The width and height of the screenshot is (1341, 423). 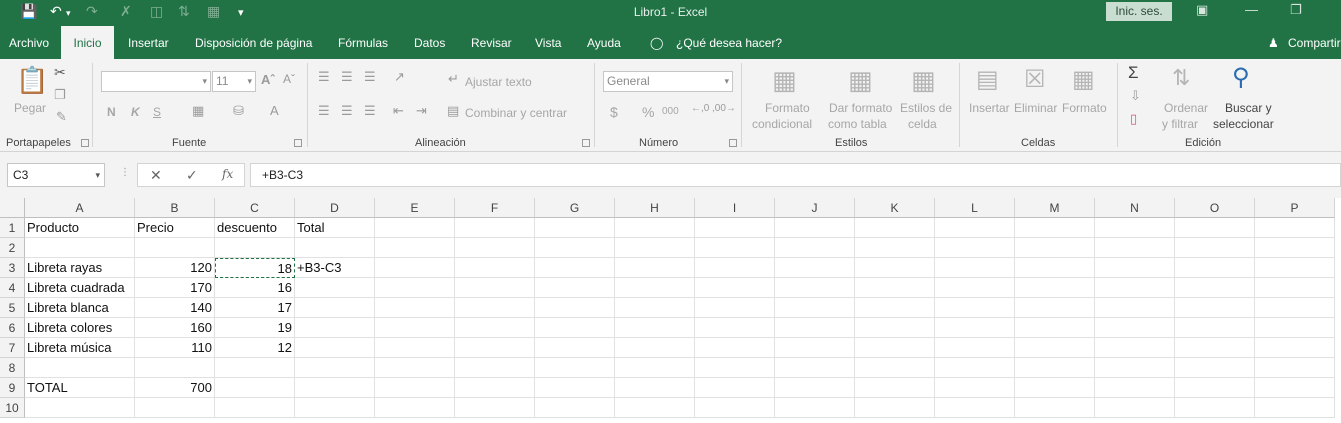 I want to click on find-select-label-2: seleccionar, so click(x=1243, y=124).